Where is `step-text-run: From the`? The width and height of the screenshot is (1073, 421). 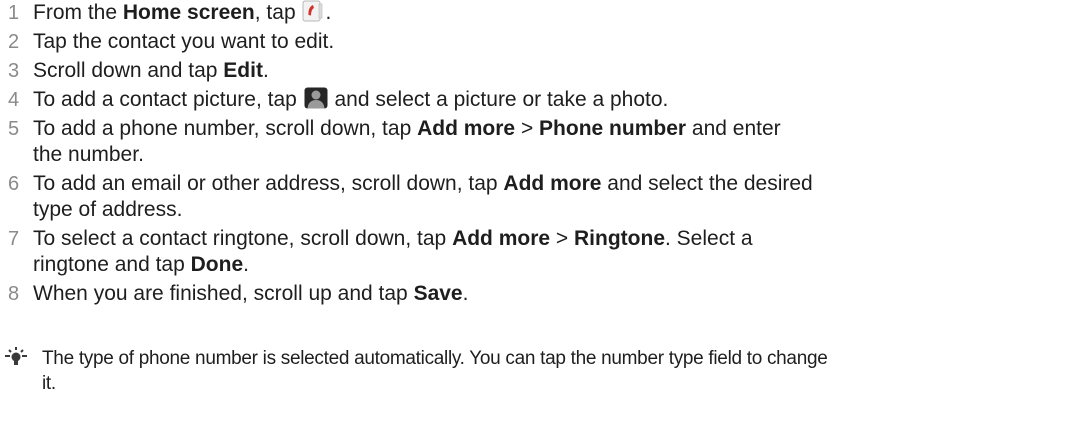 step-text-run: From the is located at coordinates (78, 12).